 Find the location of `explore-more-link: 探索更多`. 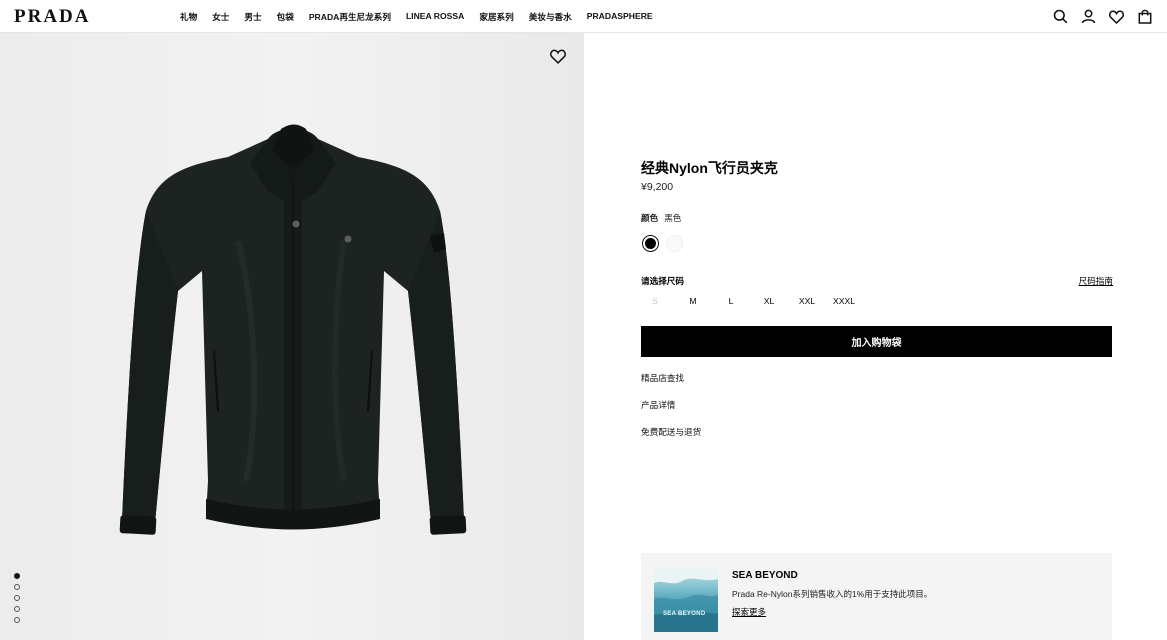

explore-more-link: 探索更多 is located at coordinates (749, 612).